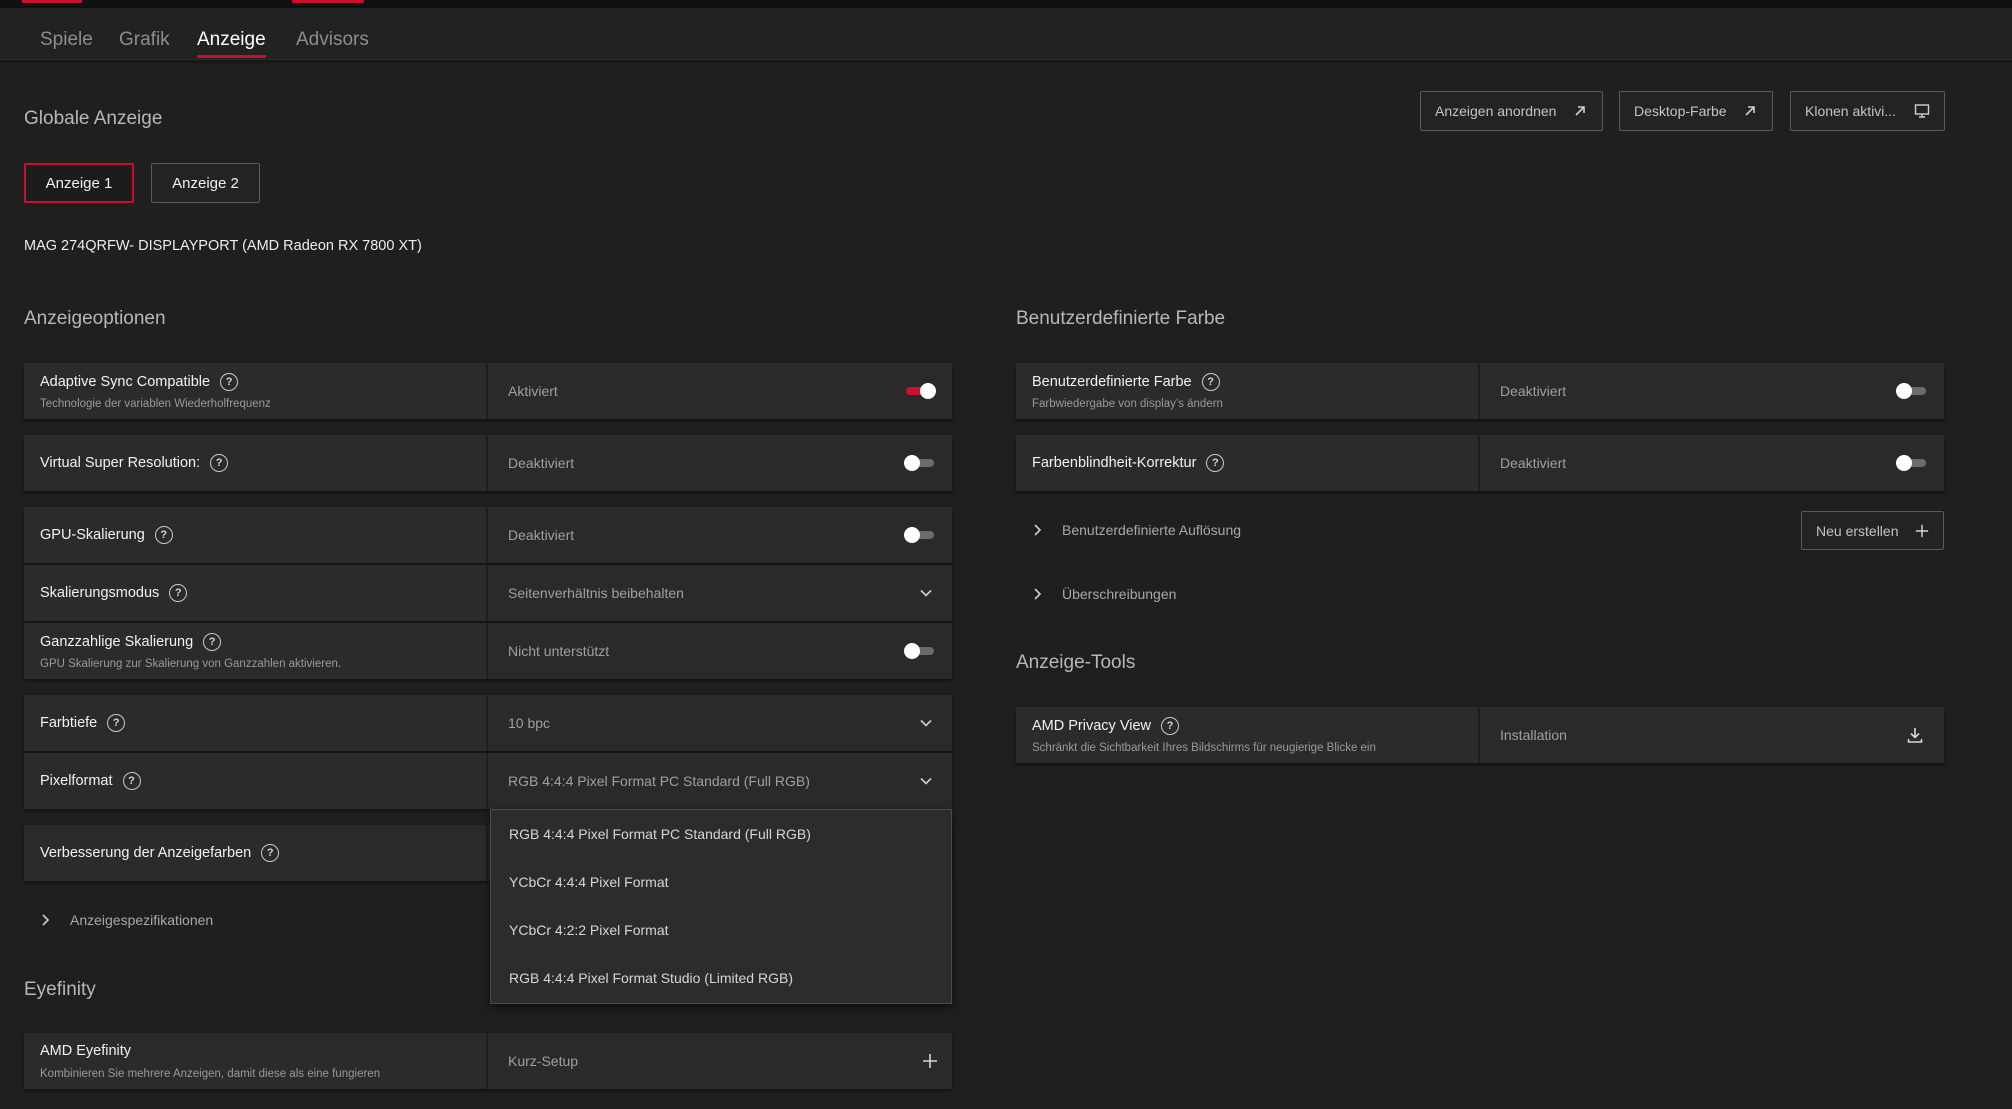  What do you see at coordinates (1112, 382) in the screenshot?
I see `custom-color-label: Benutzerdefinierte Farbe` at bounding box center [1112, 382].